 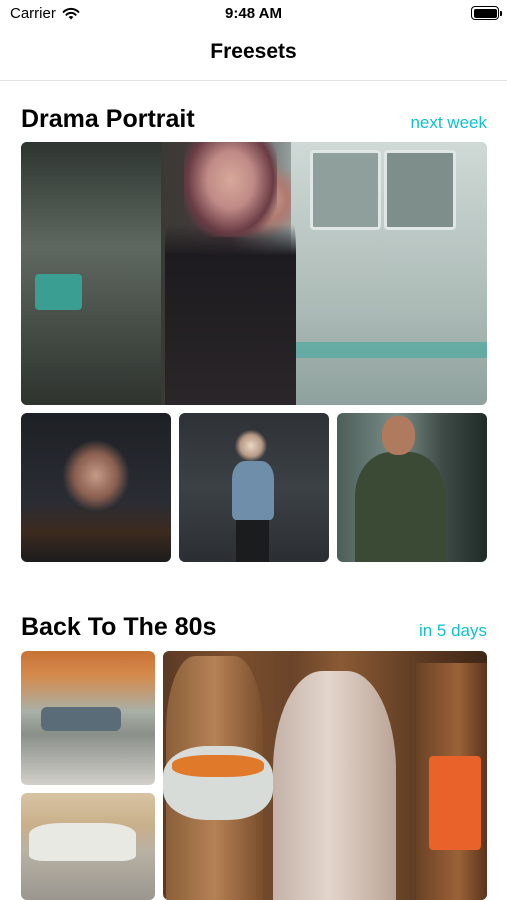 I want to click on navigation-bar: Freesets, so click(x=253, y=54).